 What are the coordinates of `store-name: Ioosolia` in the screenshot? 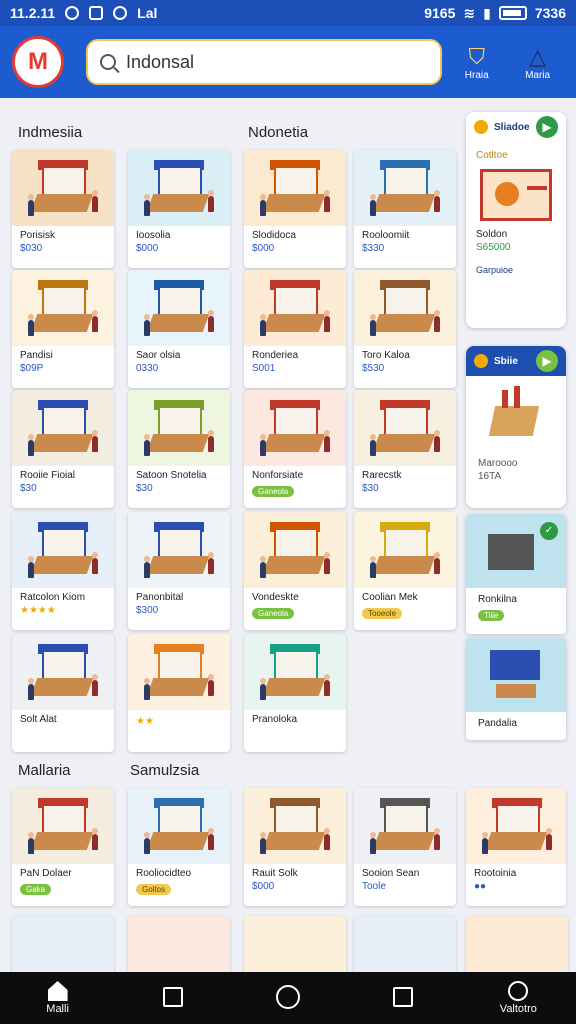 It's located at (153, 235).